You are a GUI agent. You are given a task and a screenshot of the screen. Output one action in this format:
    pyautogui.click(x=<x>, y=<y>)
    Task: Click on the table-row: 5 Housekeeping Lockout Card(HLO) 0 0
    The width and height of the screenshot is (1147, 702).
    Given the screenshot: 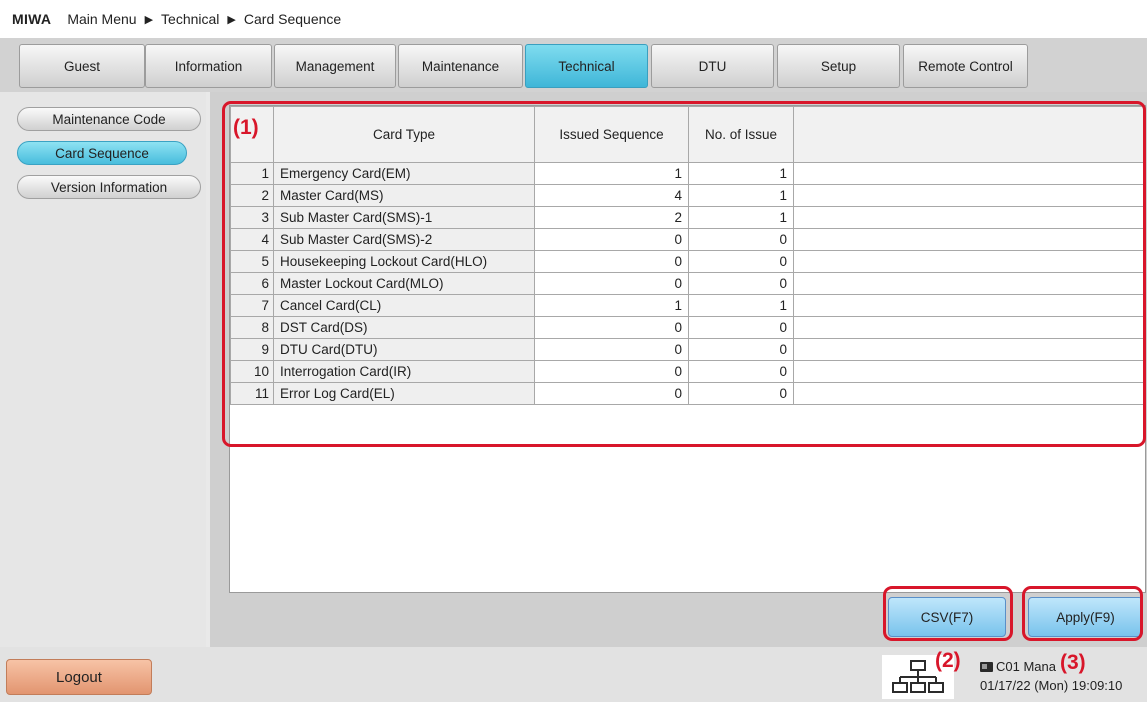 What is the action you would take?
    pyautogui.click(x=687, y=261)
    